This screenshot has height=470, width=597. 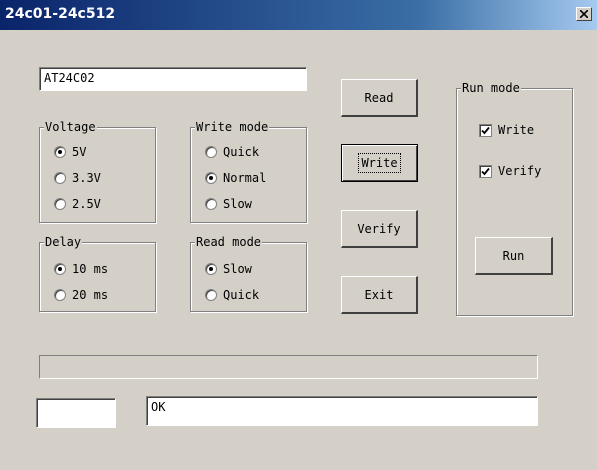 I want to click on write-mode-option-quick: Quick, so click(x=232, y=152).